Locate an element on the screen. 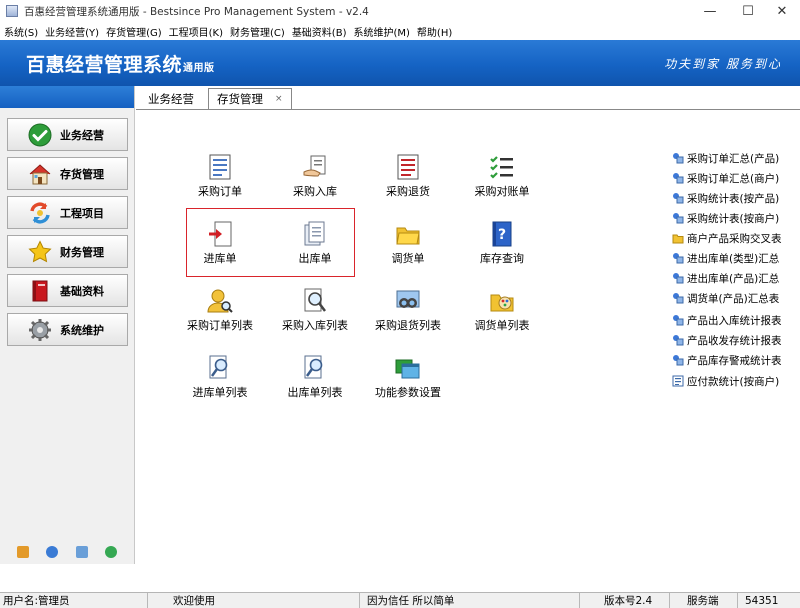 The width and height of the screenshot is (800, 608). tab-divider is located at coordinates (468, 109).